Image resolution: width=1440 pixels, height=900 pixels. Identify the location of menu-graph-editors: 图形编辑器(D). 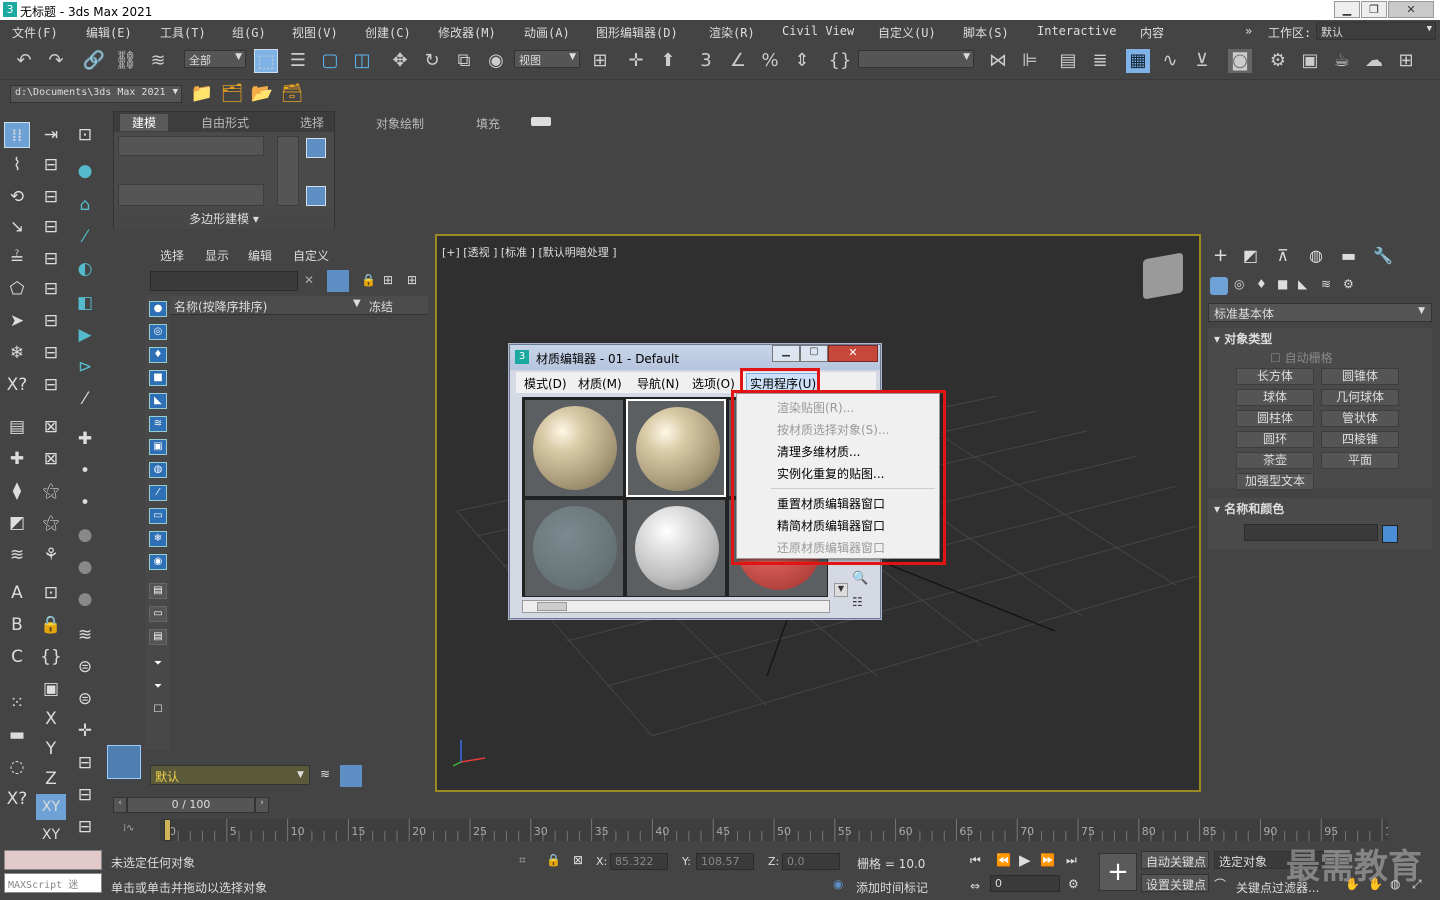
(637, 32).